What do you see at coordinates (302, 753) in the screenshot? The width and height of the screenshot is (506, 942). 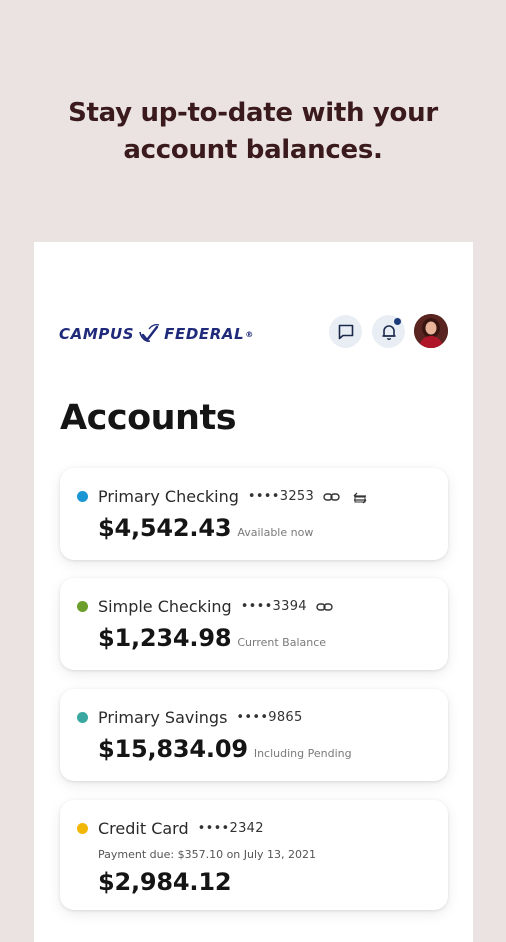 I see `balance-note: Including Pending` at bounding box center [302, 753].